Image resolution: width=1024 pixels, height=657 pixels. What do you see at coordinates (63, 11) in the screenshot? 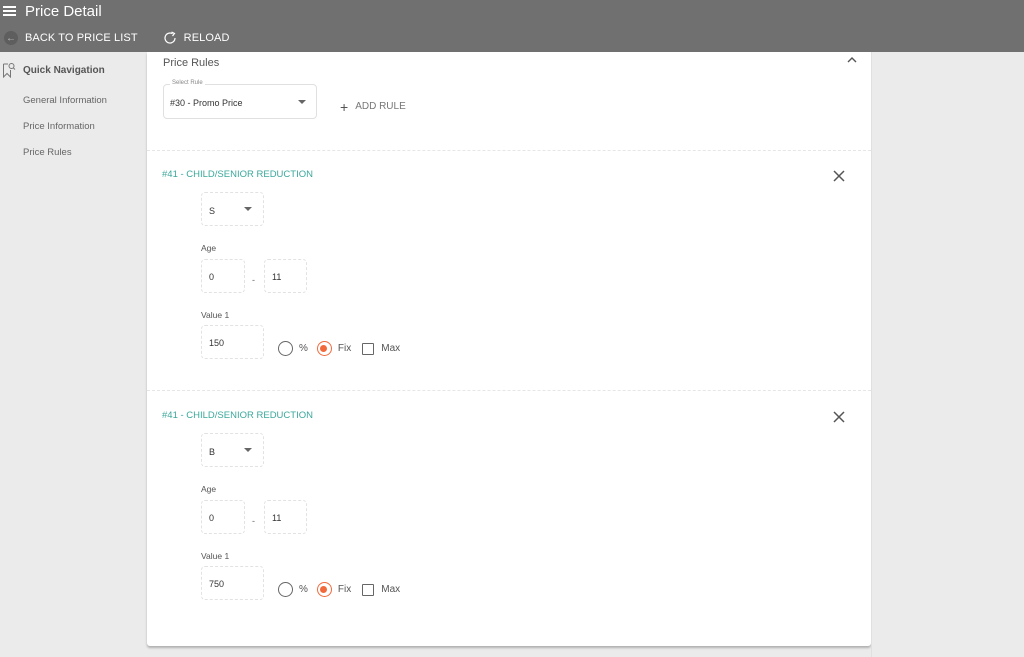
I see `page-title: Price Detail` at bounding box center [63, 11].